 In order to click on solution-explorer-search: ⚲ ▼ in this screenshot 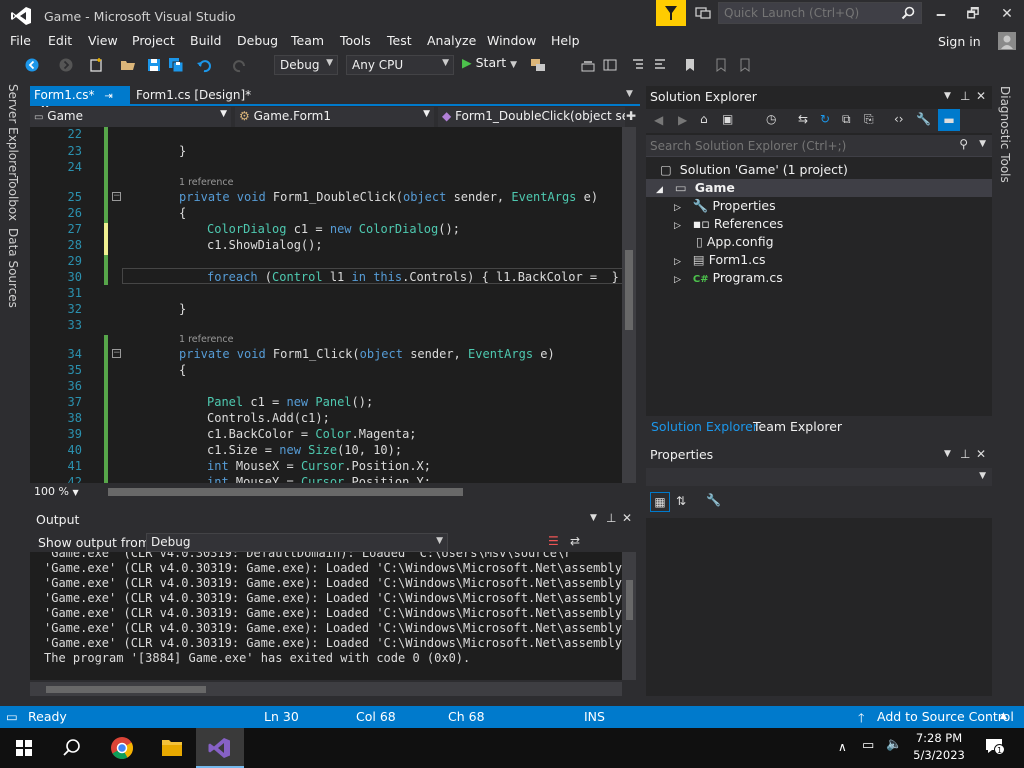, I will do `click(819, 146)`.